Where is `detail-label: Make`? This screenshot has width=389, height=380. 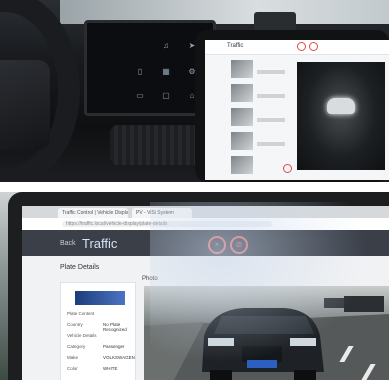 detail-label: Make is located at coordinates (73, 357).